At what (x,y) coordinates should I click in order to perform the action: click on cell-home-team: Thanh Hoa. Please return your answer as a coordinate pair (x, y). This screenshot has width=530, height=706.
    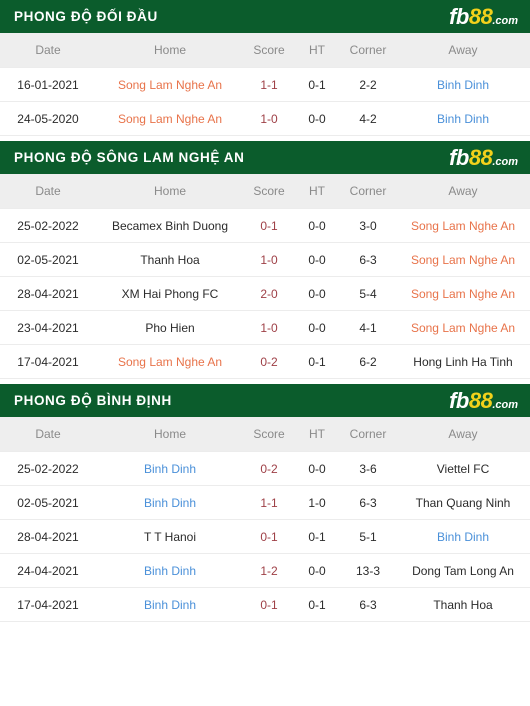
    Looking at the image, I should click on (170, 259).